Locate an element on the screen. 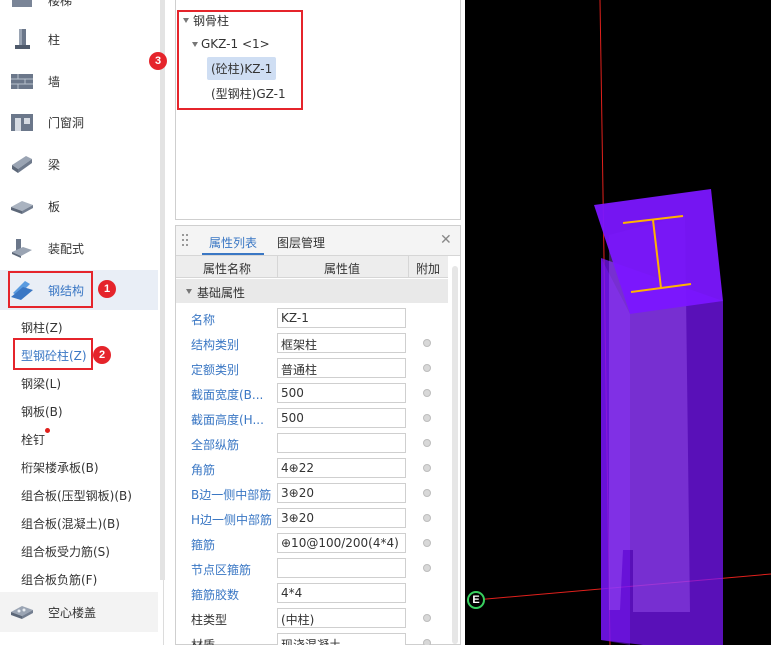 This screenshot has height=645, width=771. property-row: 箍筋胶数 4*4 is located at coordinates (312, 593).